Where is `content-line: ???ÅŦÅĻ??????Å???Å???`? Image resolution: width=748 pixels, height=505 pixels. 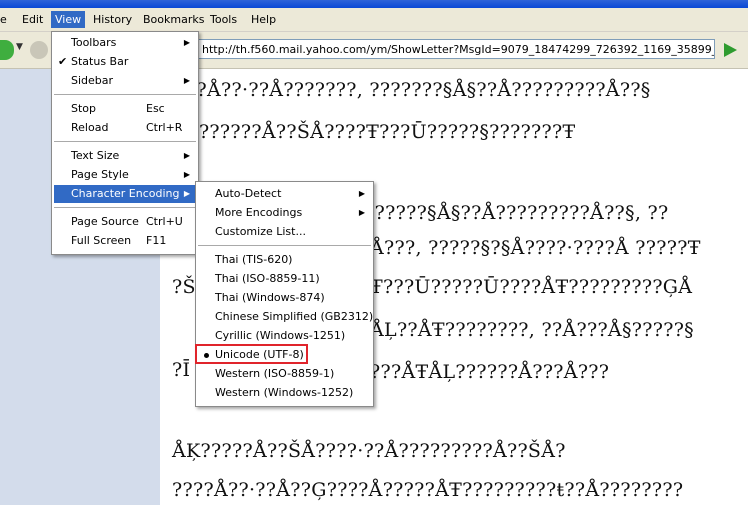
content-line: ???ÅŦÅĻ??????Å???Å??? is located at coordinates (490, 372).